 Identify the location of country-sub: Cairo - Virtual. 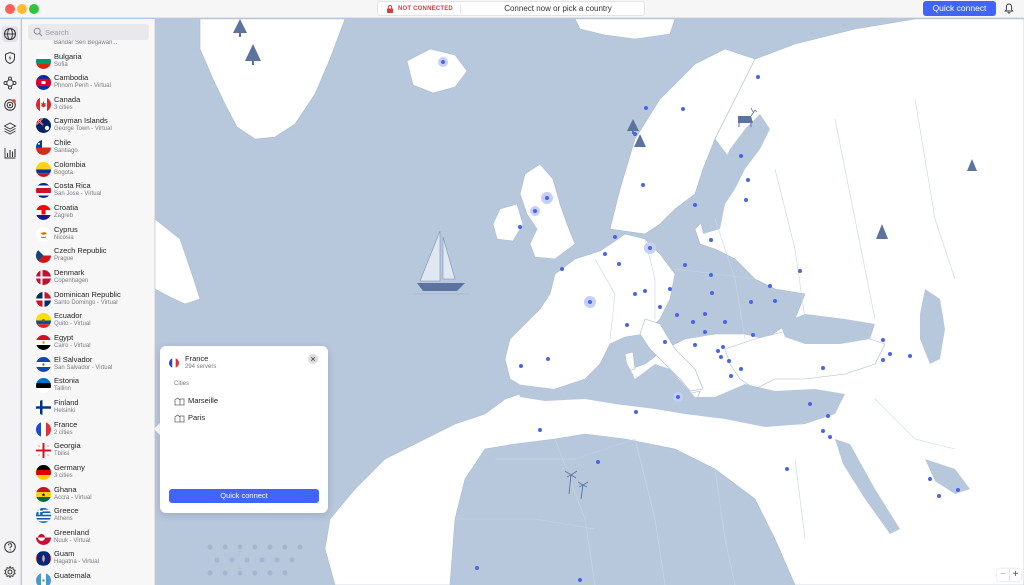
(72, 345).